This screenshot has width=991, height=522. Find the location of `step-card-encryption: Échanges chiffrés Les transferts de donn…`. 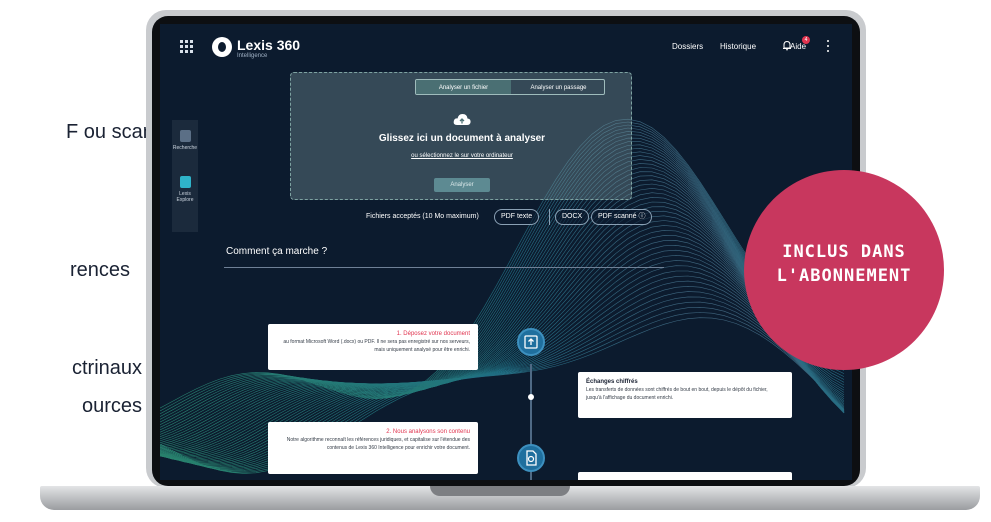

step-card-encryption: Échanges chiffrés Les transferts de donn… is located at coordinates (685, 395).